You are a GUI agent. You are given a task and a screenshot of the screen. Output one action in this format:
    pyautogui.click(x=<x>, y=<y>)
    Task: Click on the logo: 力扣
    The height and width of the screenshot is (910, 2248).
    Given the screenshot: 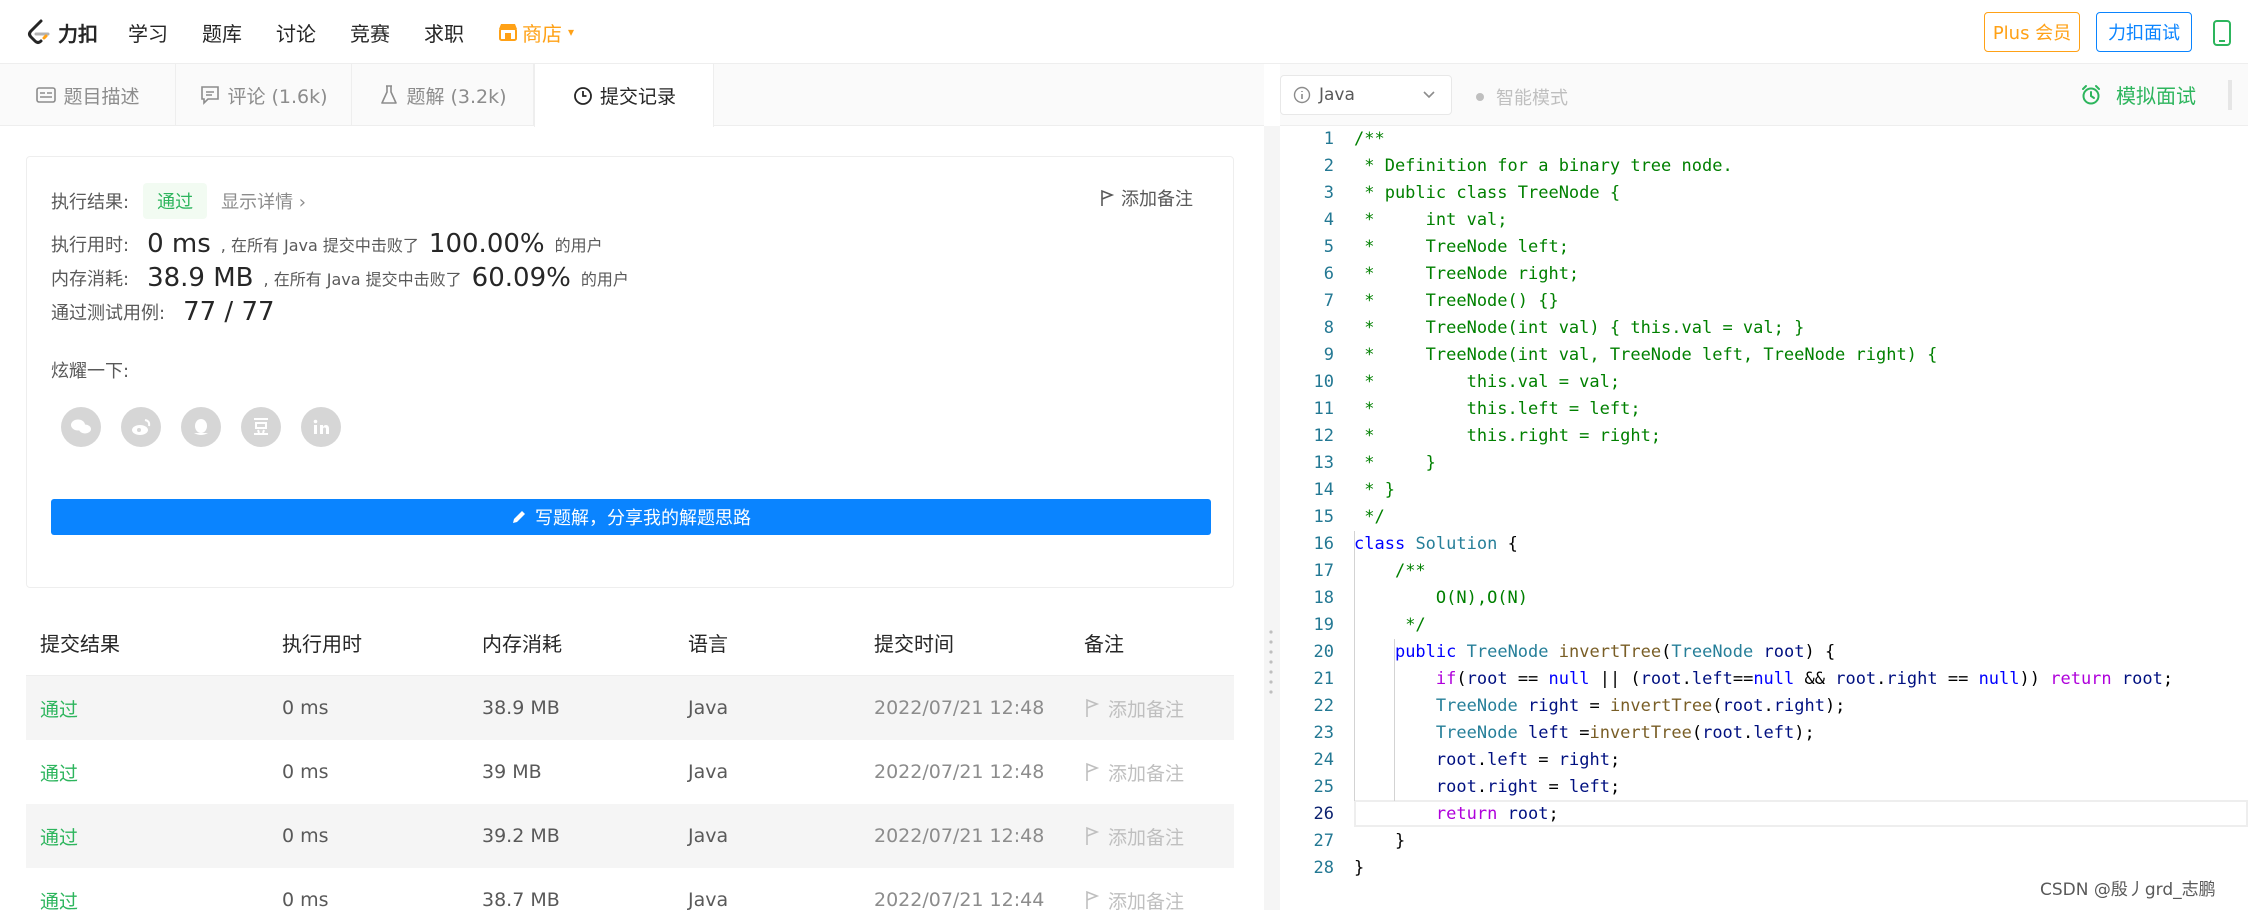 What is the action you would take?
    pyautogui.click(x=61, y=32)
    